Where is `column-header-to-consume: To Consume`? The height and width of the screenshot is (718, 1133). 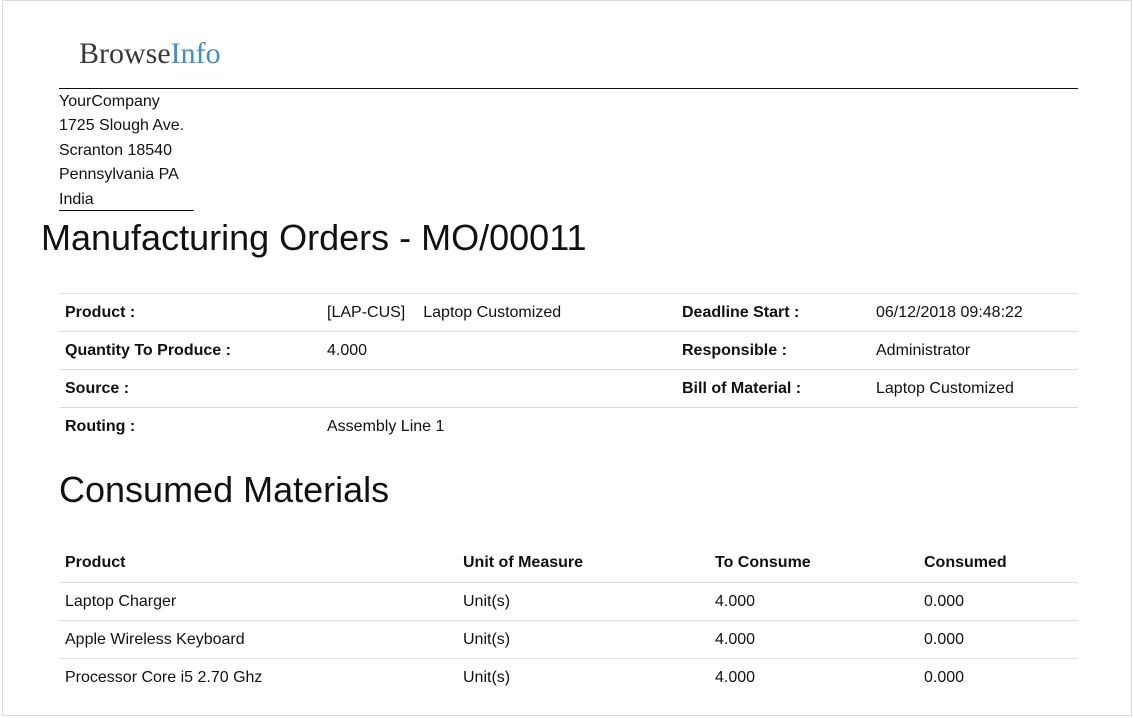
column-header-to-consume: To Consume is located at coordinates (763, 562).